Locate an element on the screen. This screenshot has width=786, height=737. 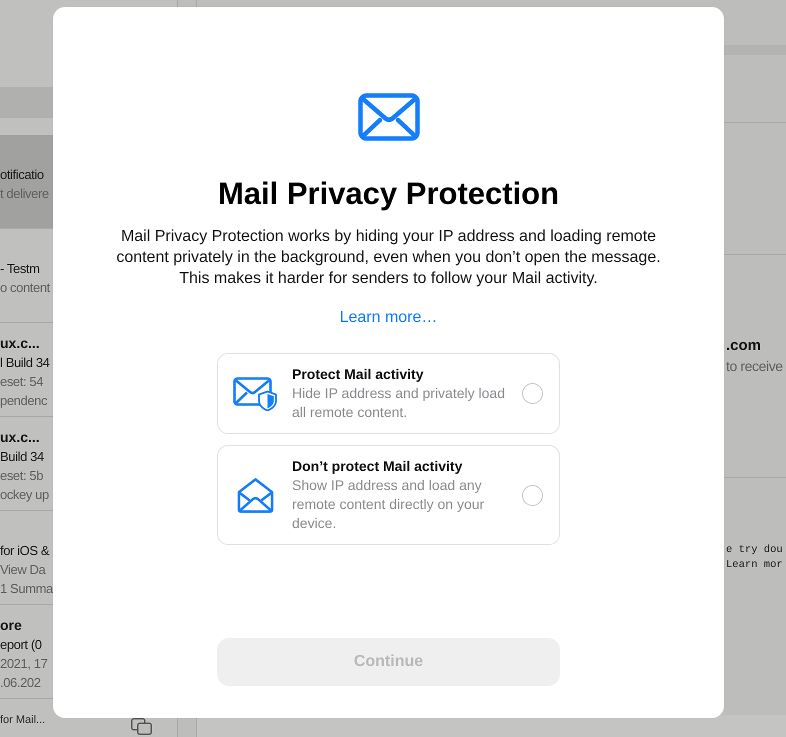
message-body-text: e try dou is located at coordinates (754, 550).